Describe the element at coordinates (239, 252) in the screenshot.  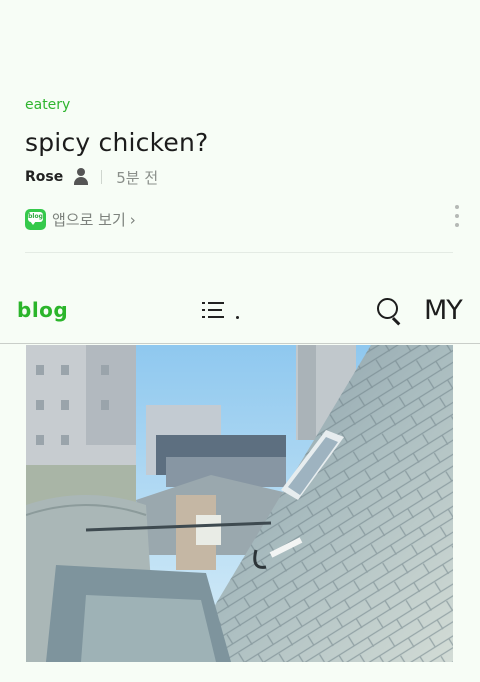
I see `header-divider` at that location.